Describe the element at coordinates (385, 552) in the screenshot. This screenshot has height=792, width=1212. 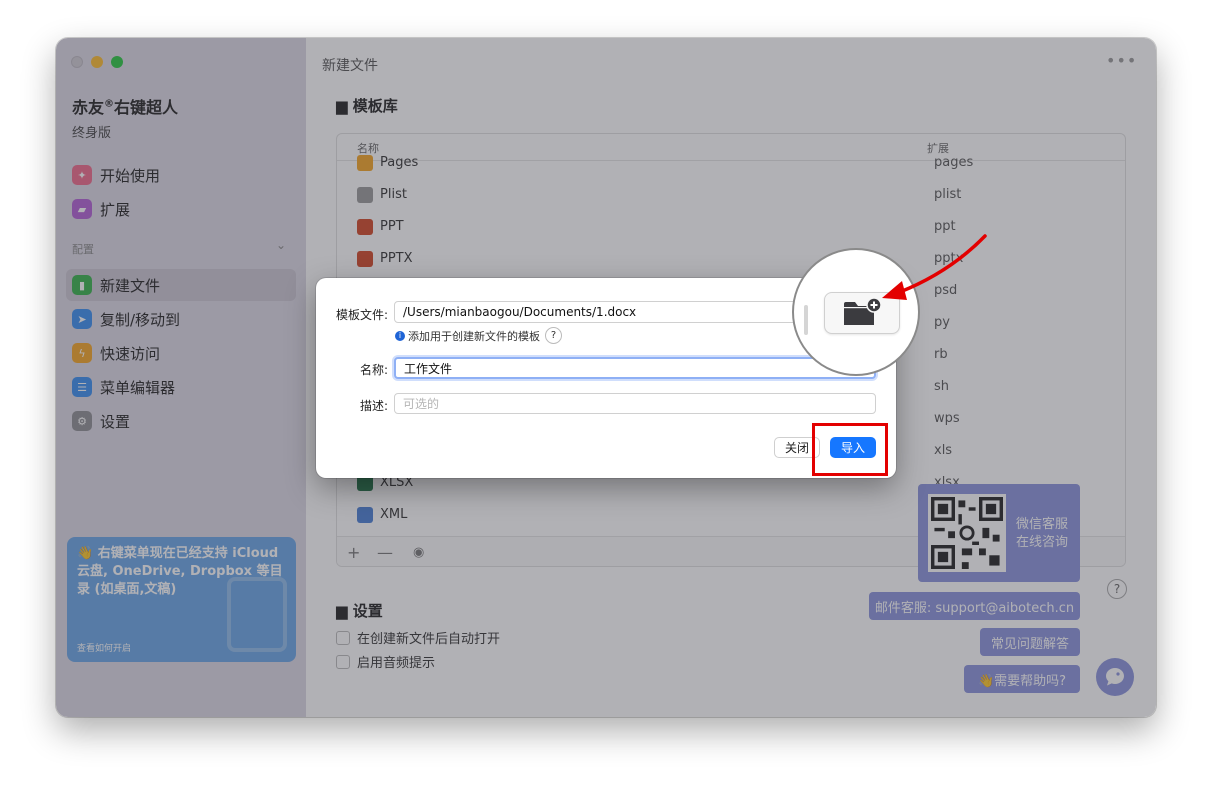
I see `remove-template-button: —` at that location.